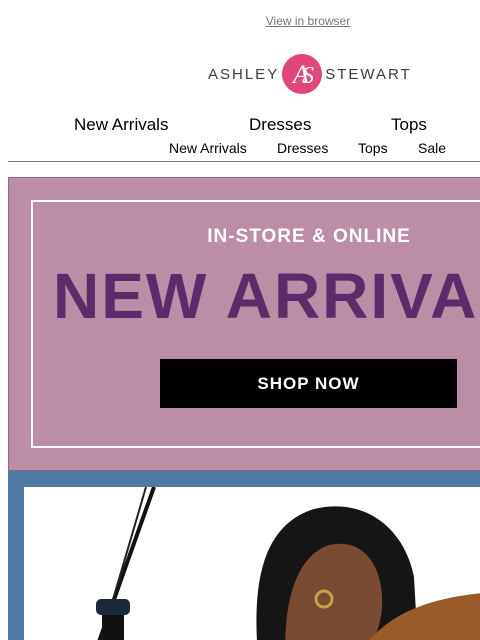 This screenshot has height=640, width=480. I want to click on brand-logo: ASHLEY A S STEWART, so click(310, 74).